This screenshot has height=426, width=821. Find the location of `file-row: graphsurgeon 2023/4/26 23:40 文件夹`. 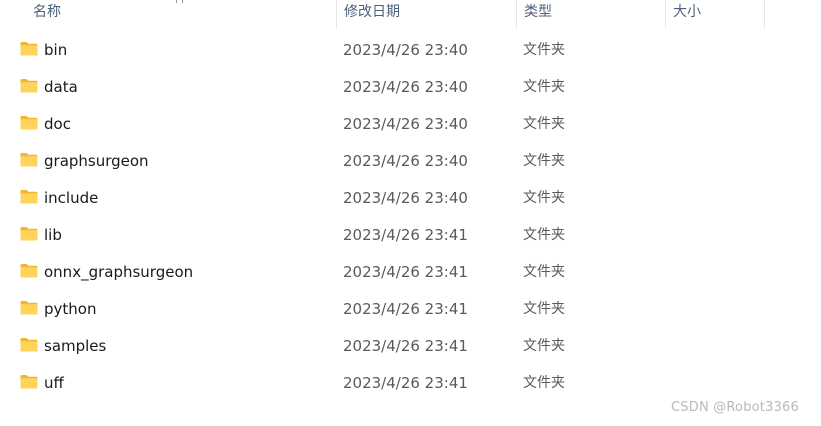

file-row: graphsurgeon 2023/4/26 23:40 文件夹 is located at coordinates (410, 161).